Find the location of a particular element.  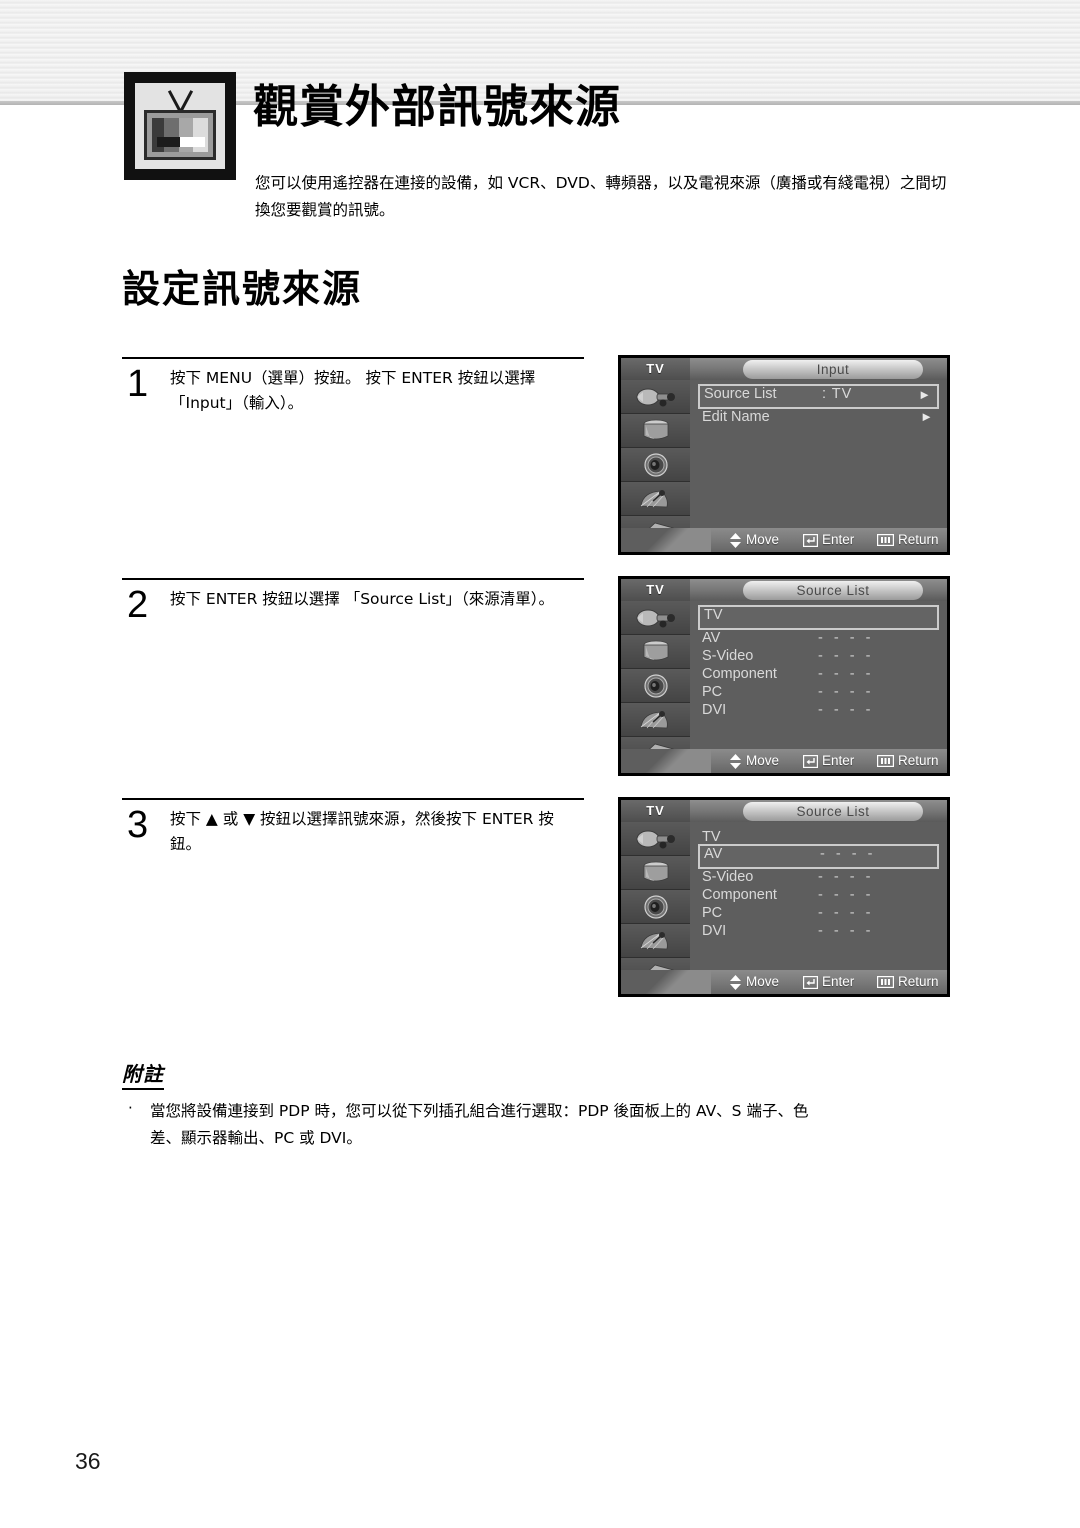

osd-row-source-list: Source List: TV ► is located at coordinates (818, 396).